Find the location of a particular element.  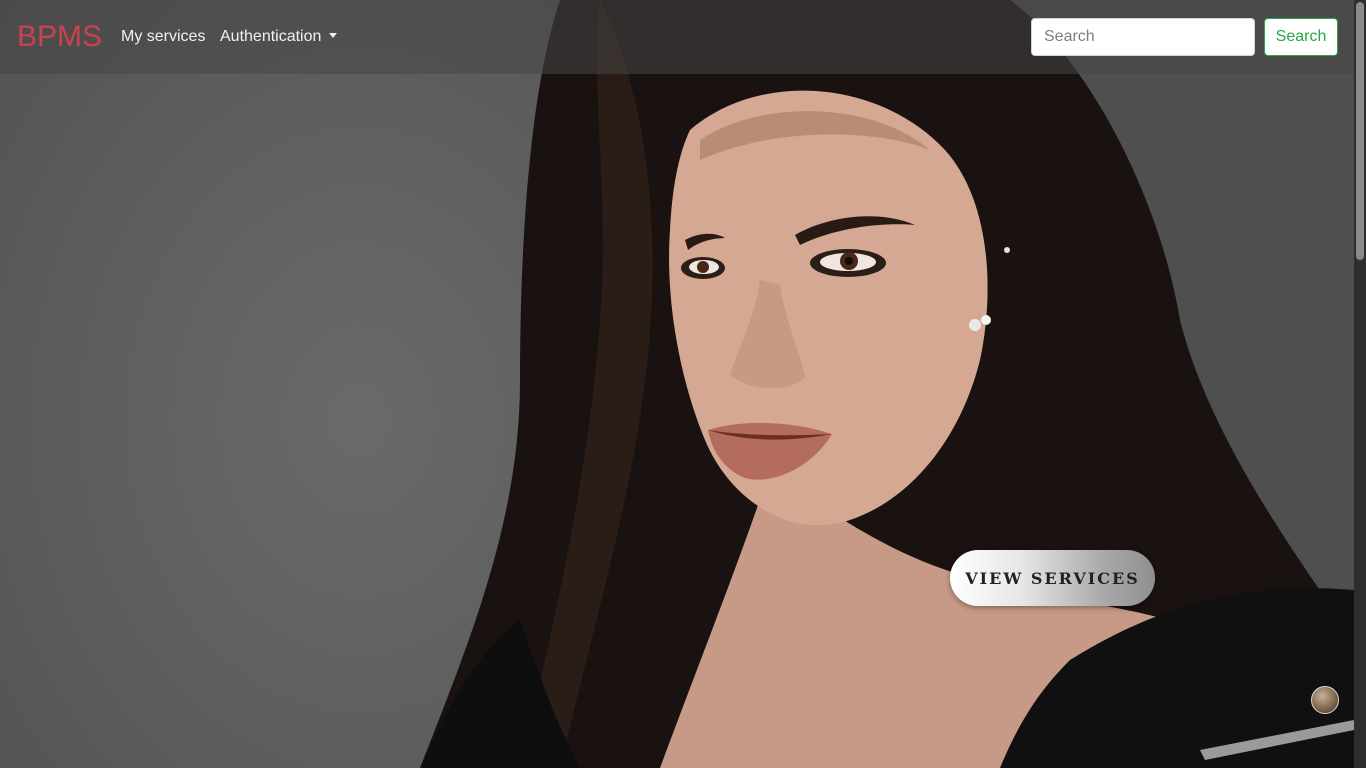

search-input is located at coordinates (1143, 37).